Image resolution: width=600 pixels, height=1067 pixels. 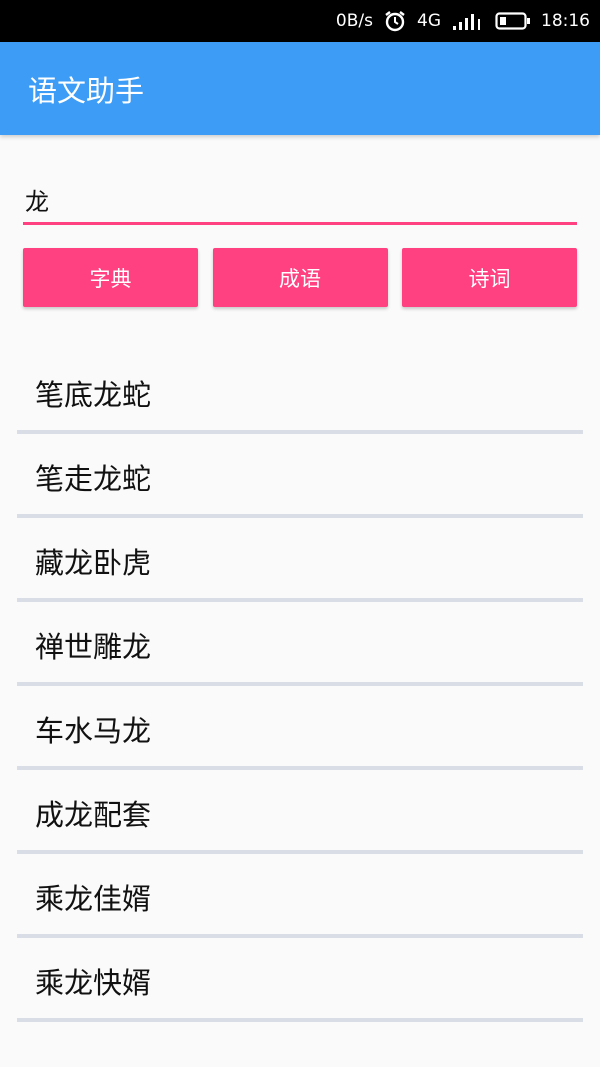 I want to click on network-type: 4G, so click(x=429, y=21).